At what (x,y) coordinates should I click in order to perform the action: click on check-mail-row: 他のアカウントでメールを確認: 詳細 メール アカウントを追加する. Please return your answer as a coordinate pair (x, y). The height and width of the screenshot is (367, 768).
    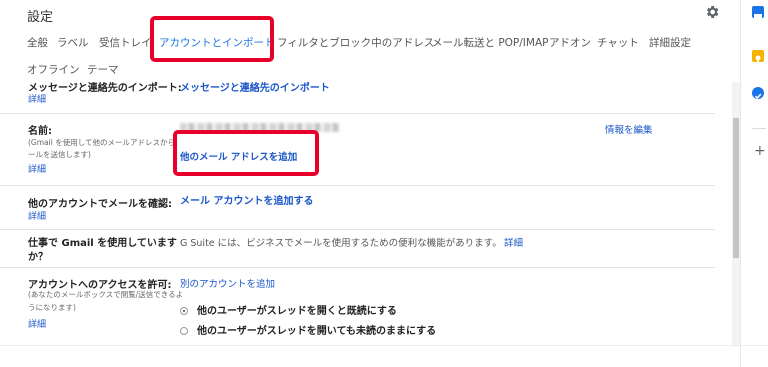
    Looking at the image, I should click on (357, 208).